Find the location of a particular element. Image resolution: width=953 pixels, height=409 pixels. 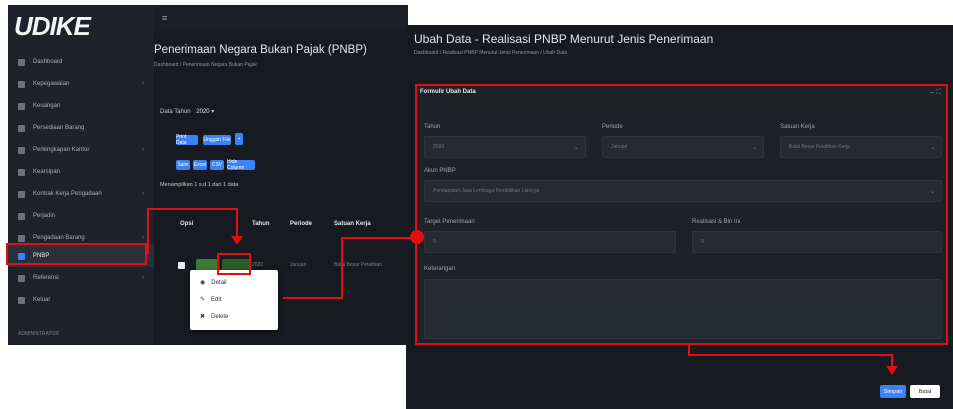

save-button: Simpan is located at coordinates (893, 391).